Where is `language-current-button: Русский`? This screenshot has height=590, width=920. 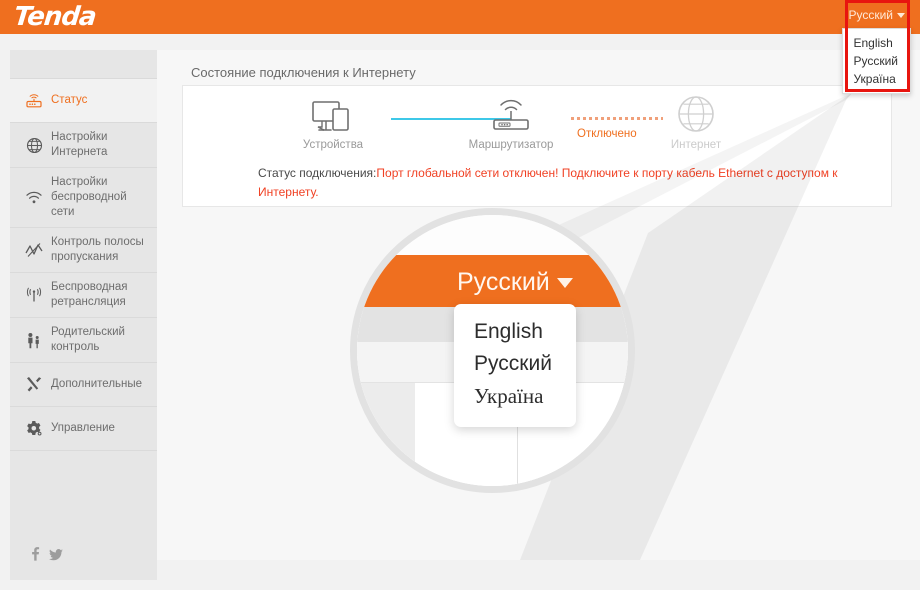 language-current-button: Русский is located at coordinates (876, 15).